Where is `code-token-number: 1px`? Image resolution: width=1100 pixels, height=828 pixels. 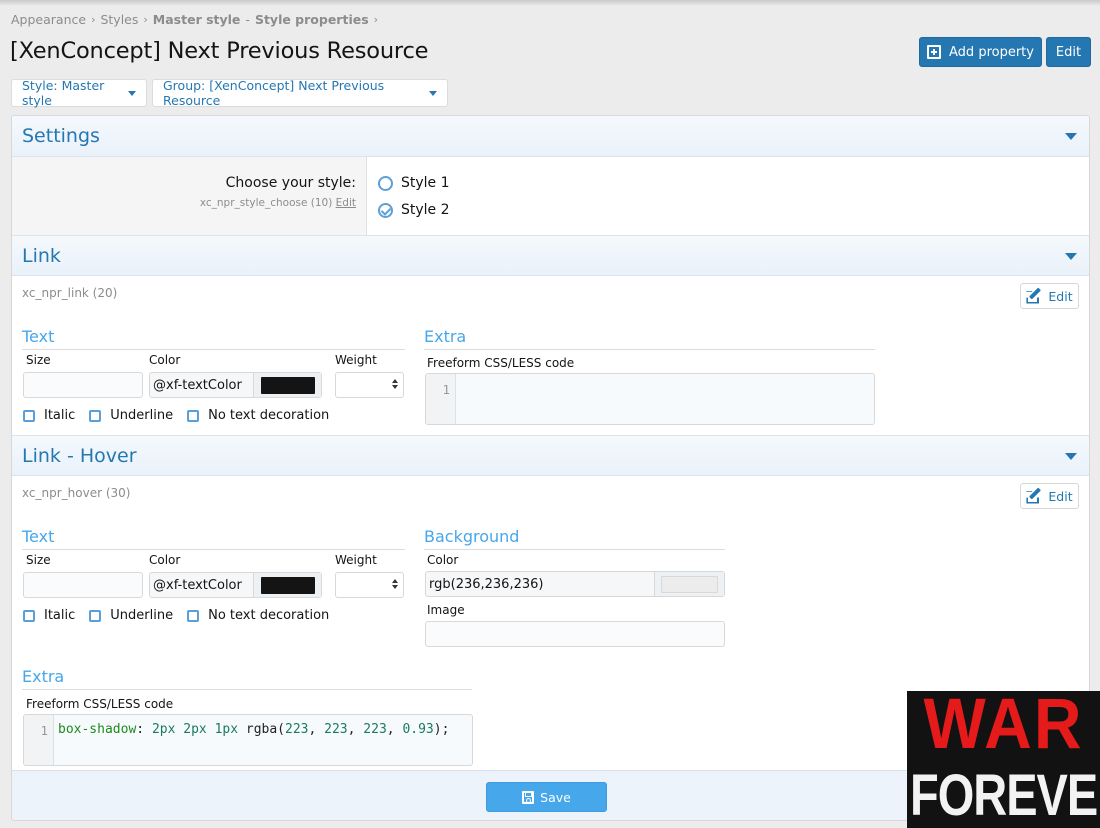 code-token-number: 1px is located at coordinates (226, 729).